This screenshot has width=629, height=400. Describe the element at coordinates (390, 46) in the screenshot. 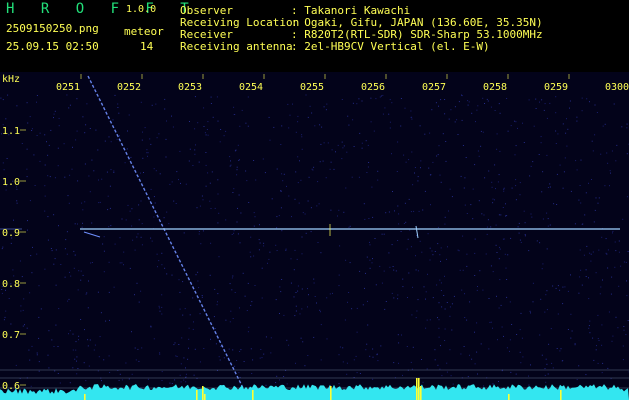

I see `meta-value-antenna: : 2el-HB9CV Vertical (el. E-W)` at that location.